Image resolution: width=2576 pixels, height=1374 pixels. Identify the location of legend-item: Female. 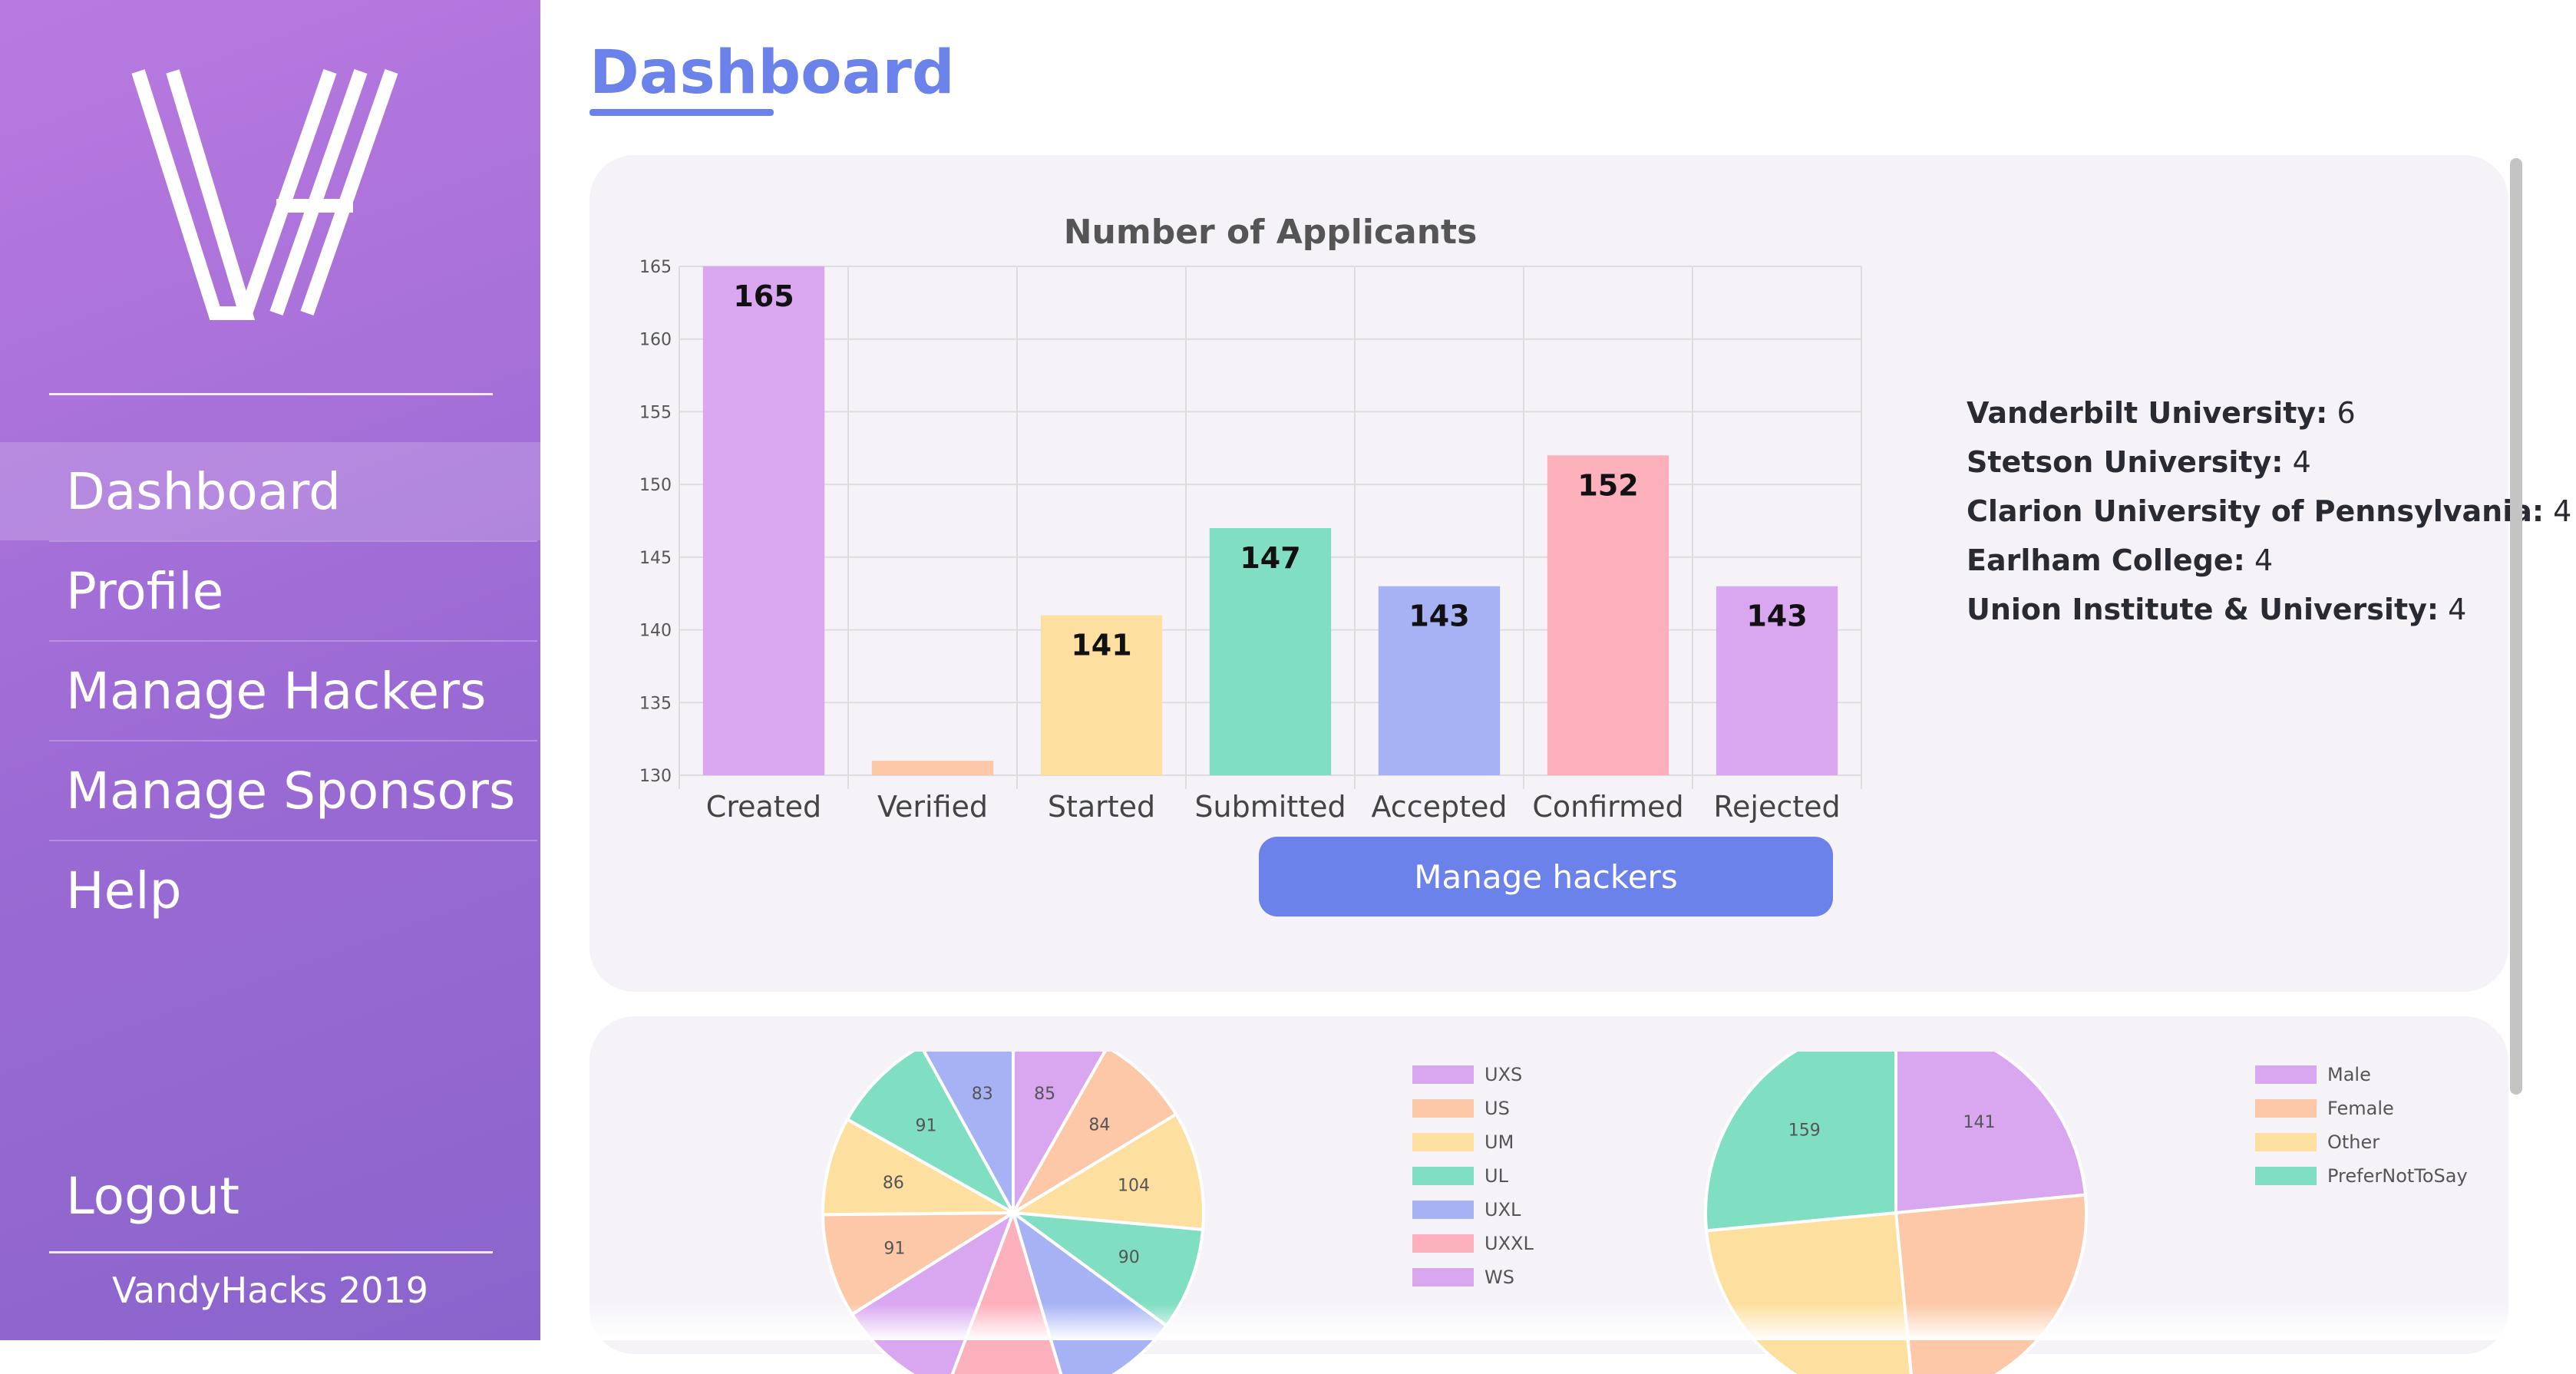
(2324, 1108).